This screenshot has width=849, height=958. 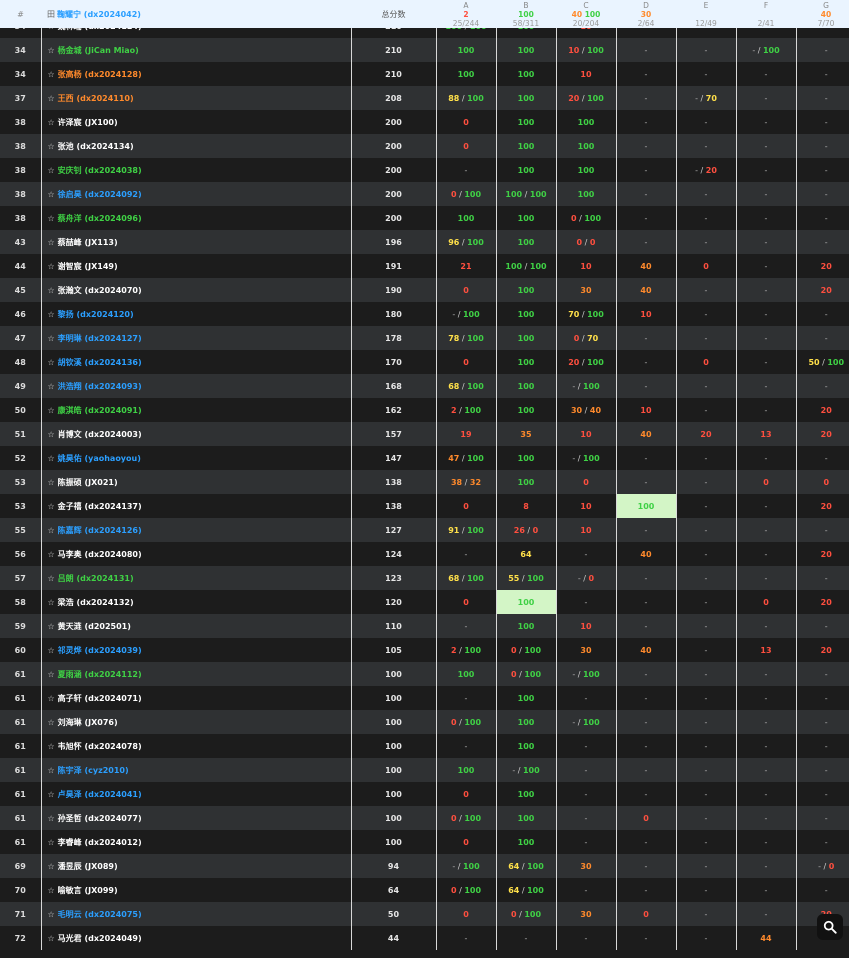 What do you see at coordinates (525, 890) in the screenshot?
I see `problem-score-cell: 64 / 100` at bounding box center [525, 890].